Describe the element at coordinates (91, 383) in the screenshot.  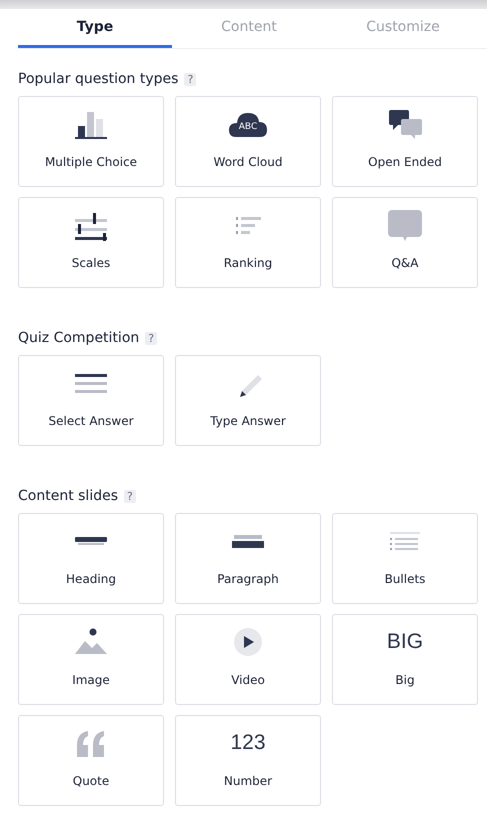
I see `lines-icon` at that location.